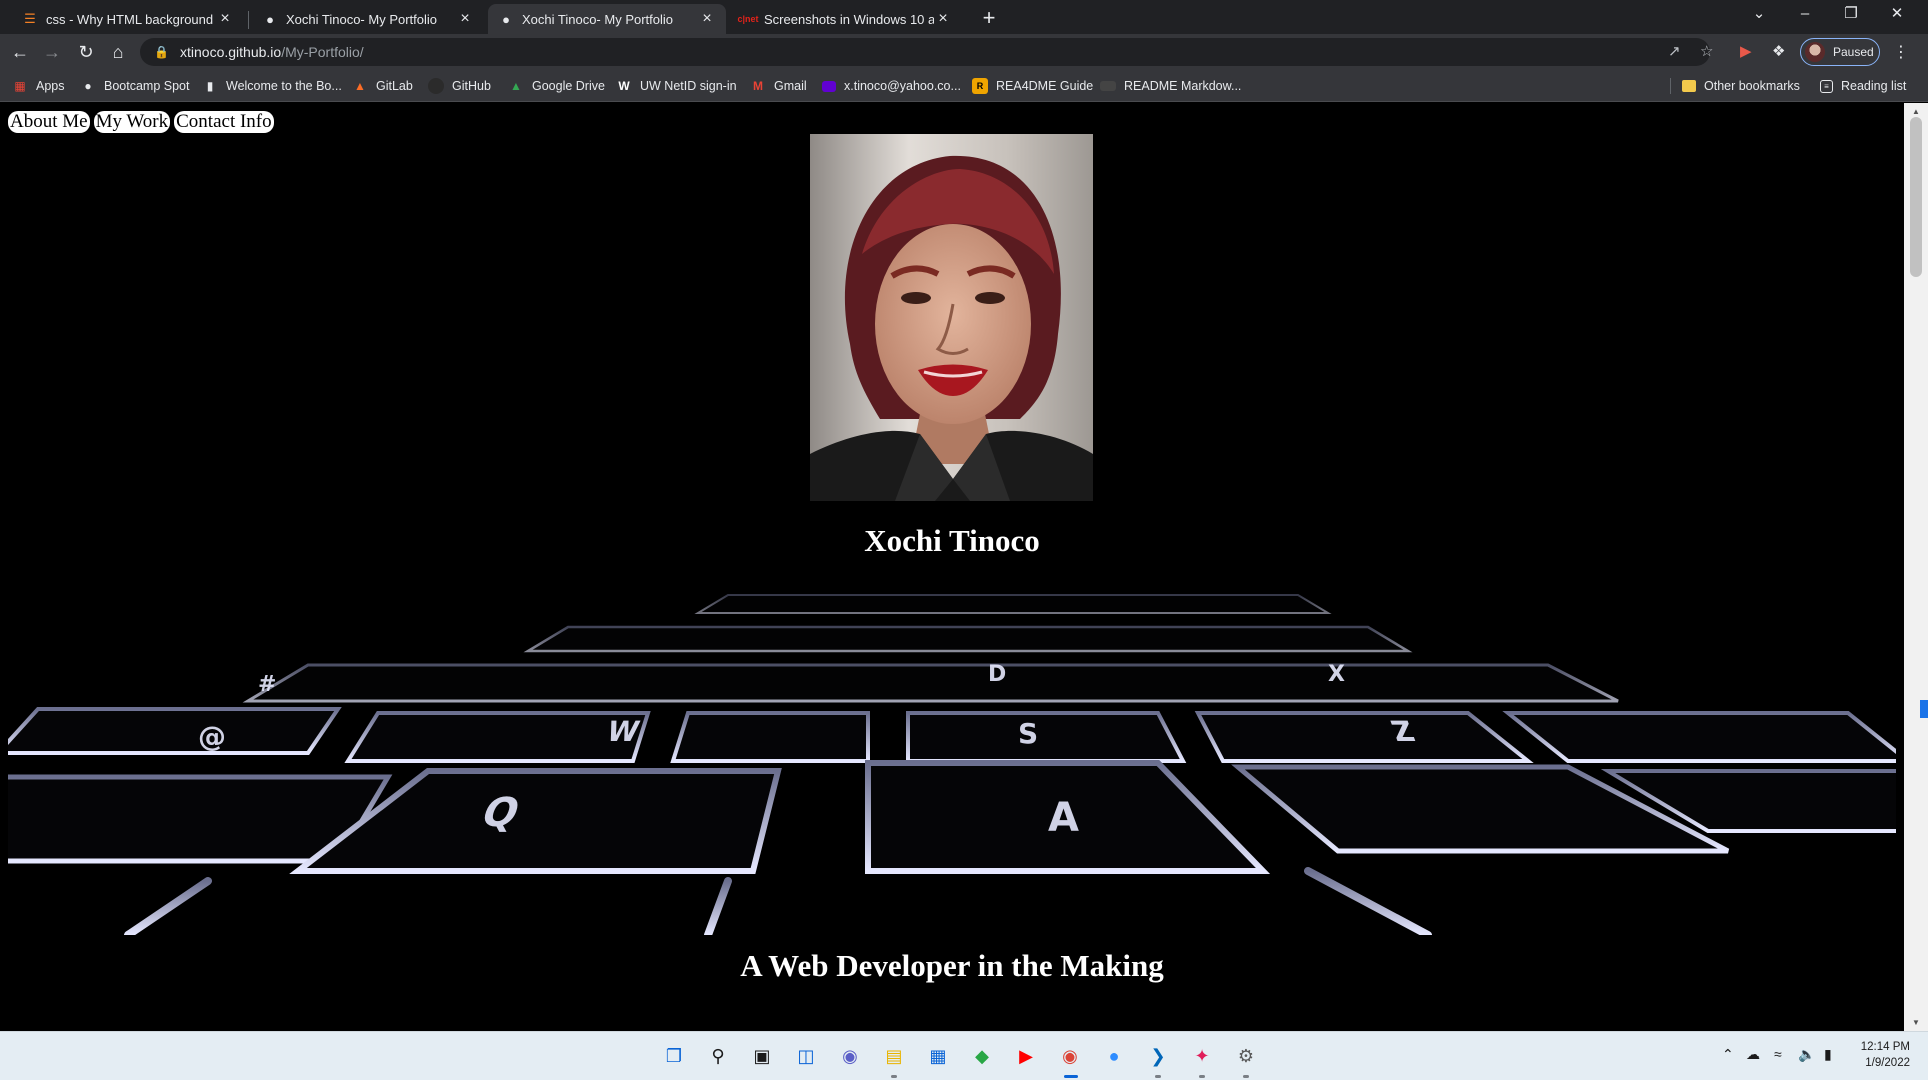 Image resolution: width=1928 pixels, height=1080 pixels. What do you see at coordinates (1916, 1022) in the screenshot?
I see `scroll-down-icon: ▼` at bounding box center [1916, 1022].